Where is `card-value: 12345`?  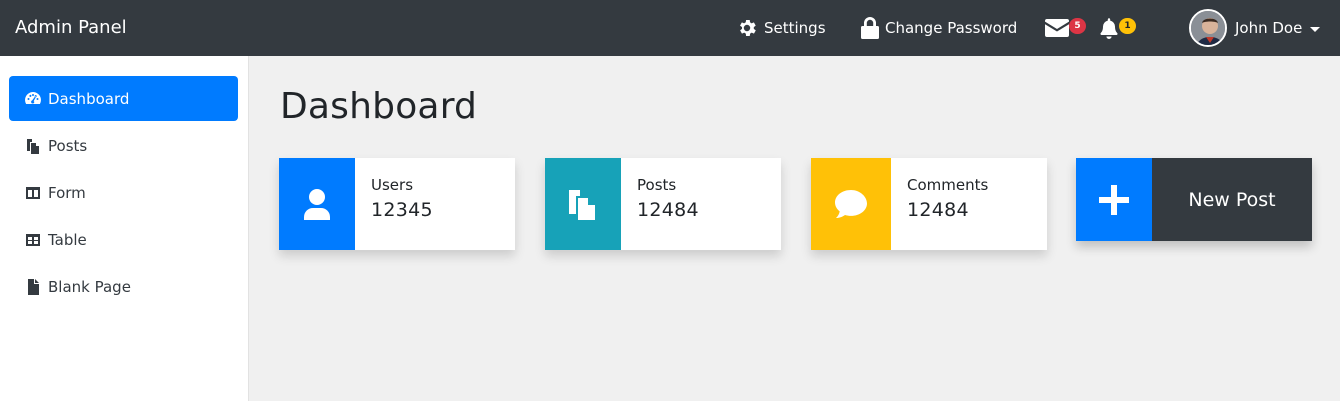
card-value: 12345 is located at coordinates (402, 210).